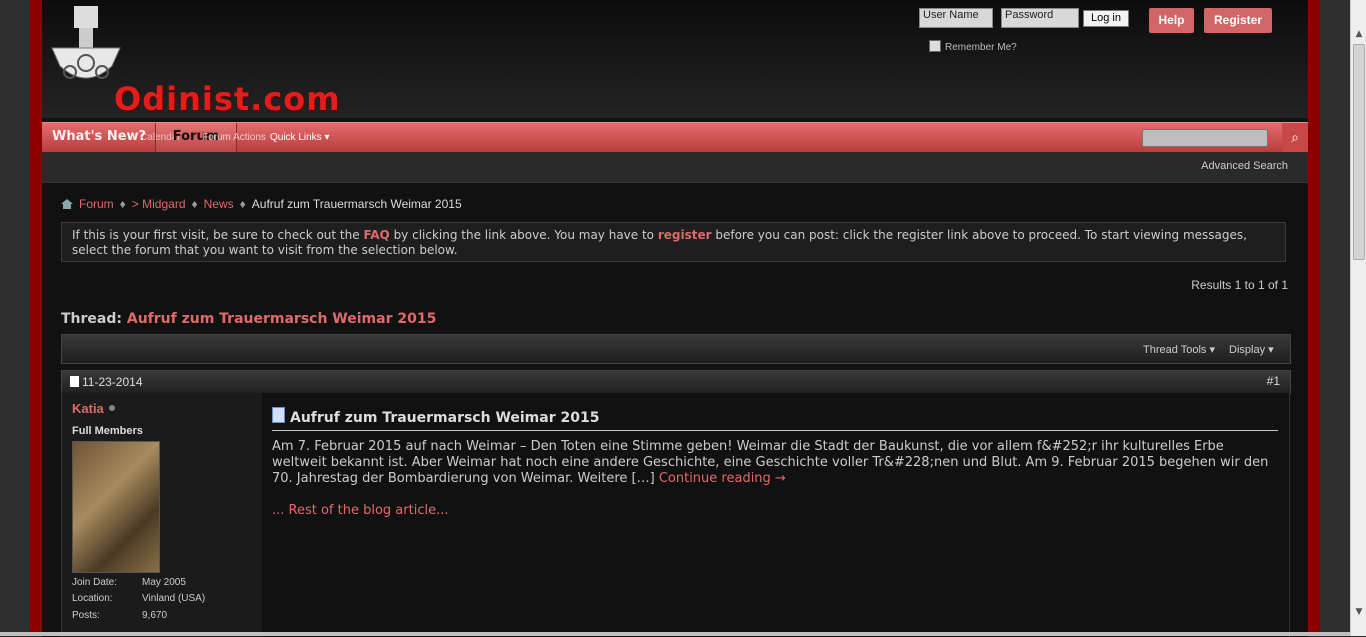  What do you see at coordinates (164, 582) in the screenshot?
I see `join-date-value: May 2005` at bounding box center [164, 582].